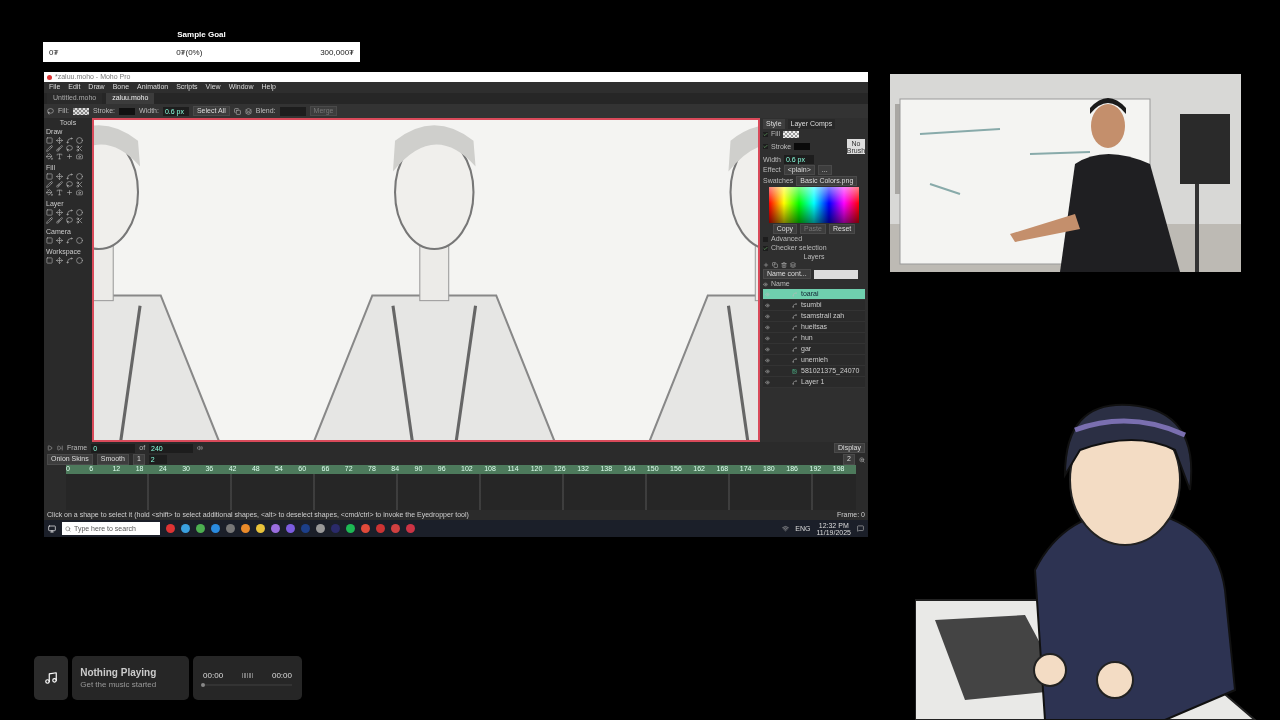 This screenshot has height=720, width=1280. Describe the element at coordinates (784, 265) in the screenshot. I see `trash-icon` at that location.